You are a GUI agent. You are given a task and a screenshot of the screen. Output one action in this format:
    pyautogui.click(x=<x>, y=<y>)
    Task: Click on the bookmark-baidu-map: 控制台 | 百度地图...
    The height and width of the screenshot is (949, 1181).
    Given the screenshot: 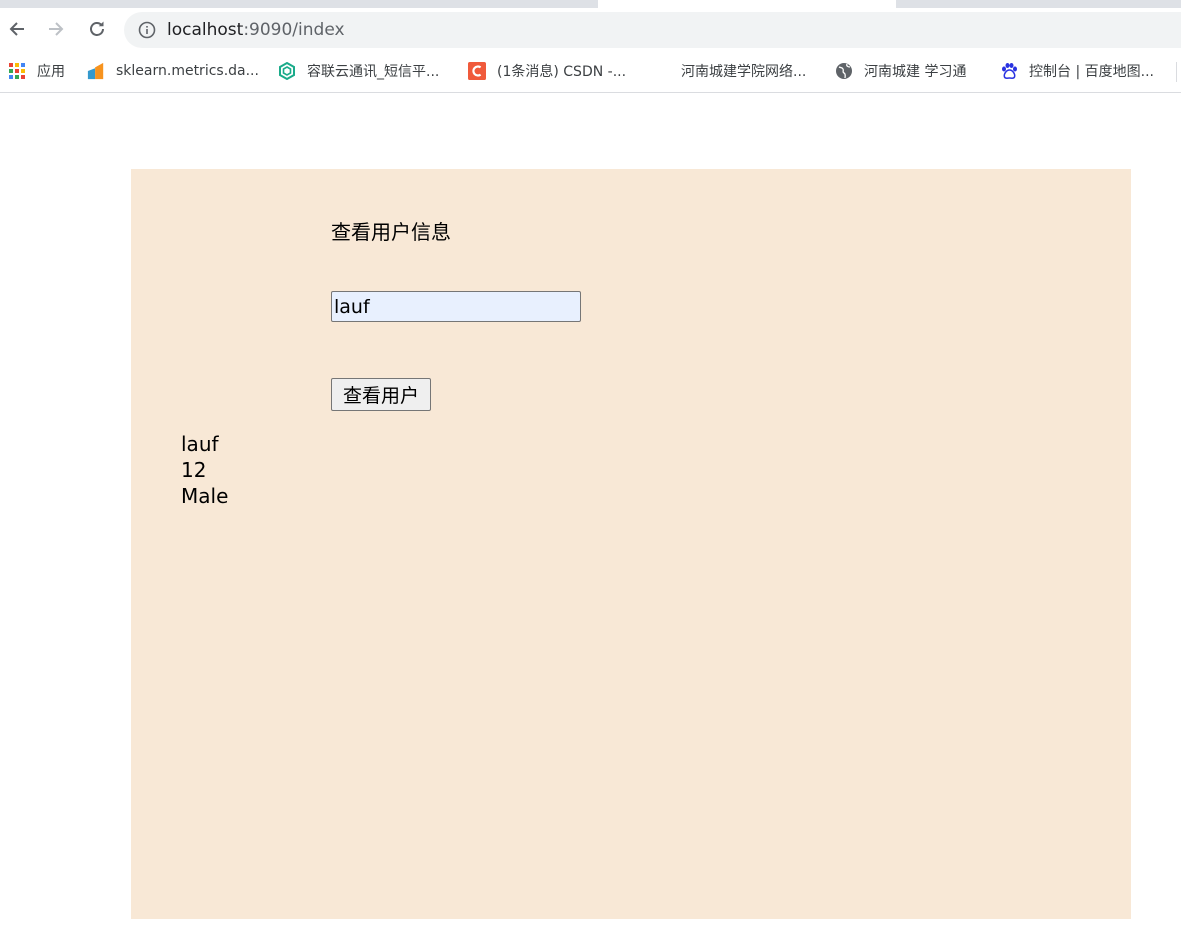 What is the action you would take?
    pyautogui.click(x=1077, y=71)
    